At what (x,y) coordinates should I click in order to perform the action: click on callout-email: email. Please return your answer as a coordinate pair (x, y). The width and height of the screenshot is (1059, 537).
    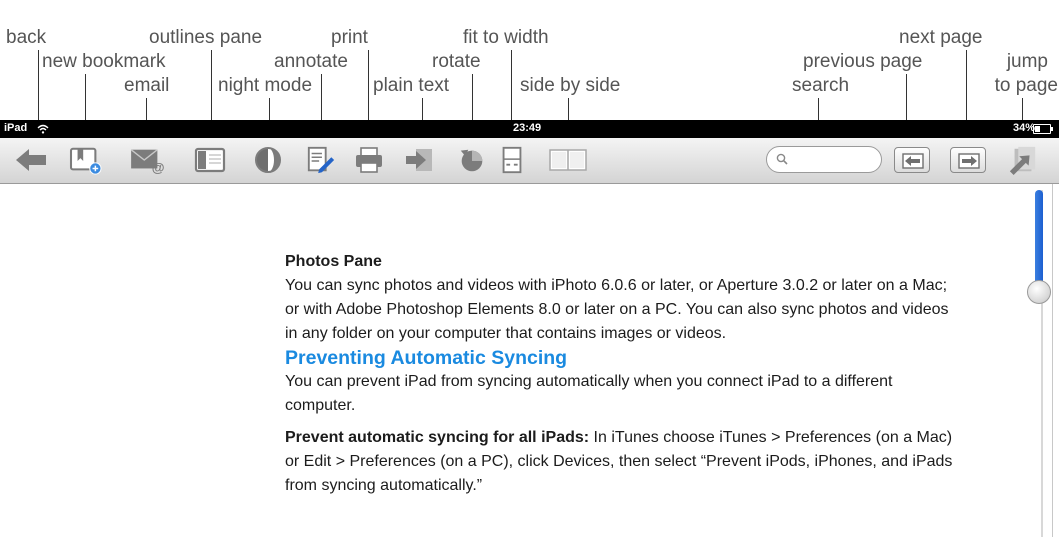
    Looking at the image, I should click on (147, 85).